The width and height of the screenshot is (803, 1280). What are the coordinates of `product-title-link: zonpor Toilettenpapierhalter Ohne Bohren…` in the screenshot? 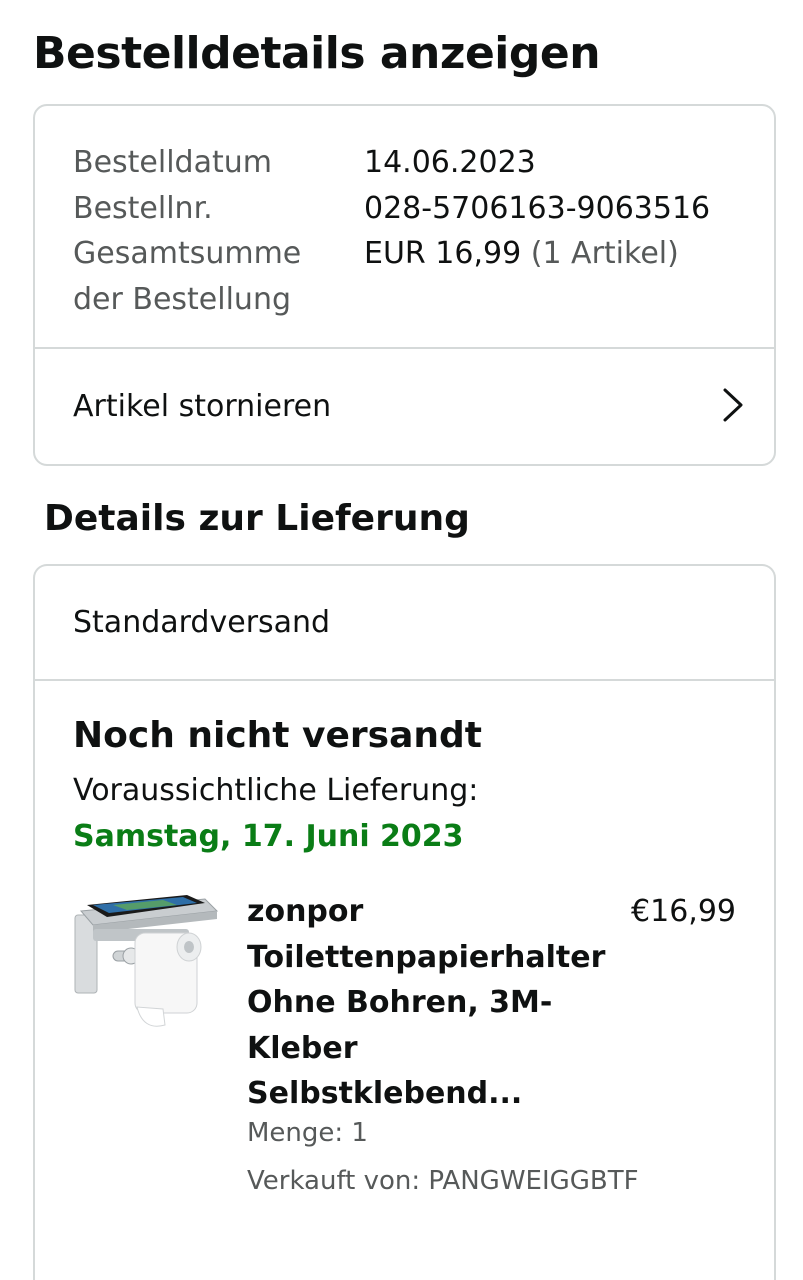 It's located at (427, 1003).